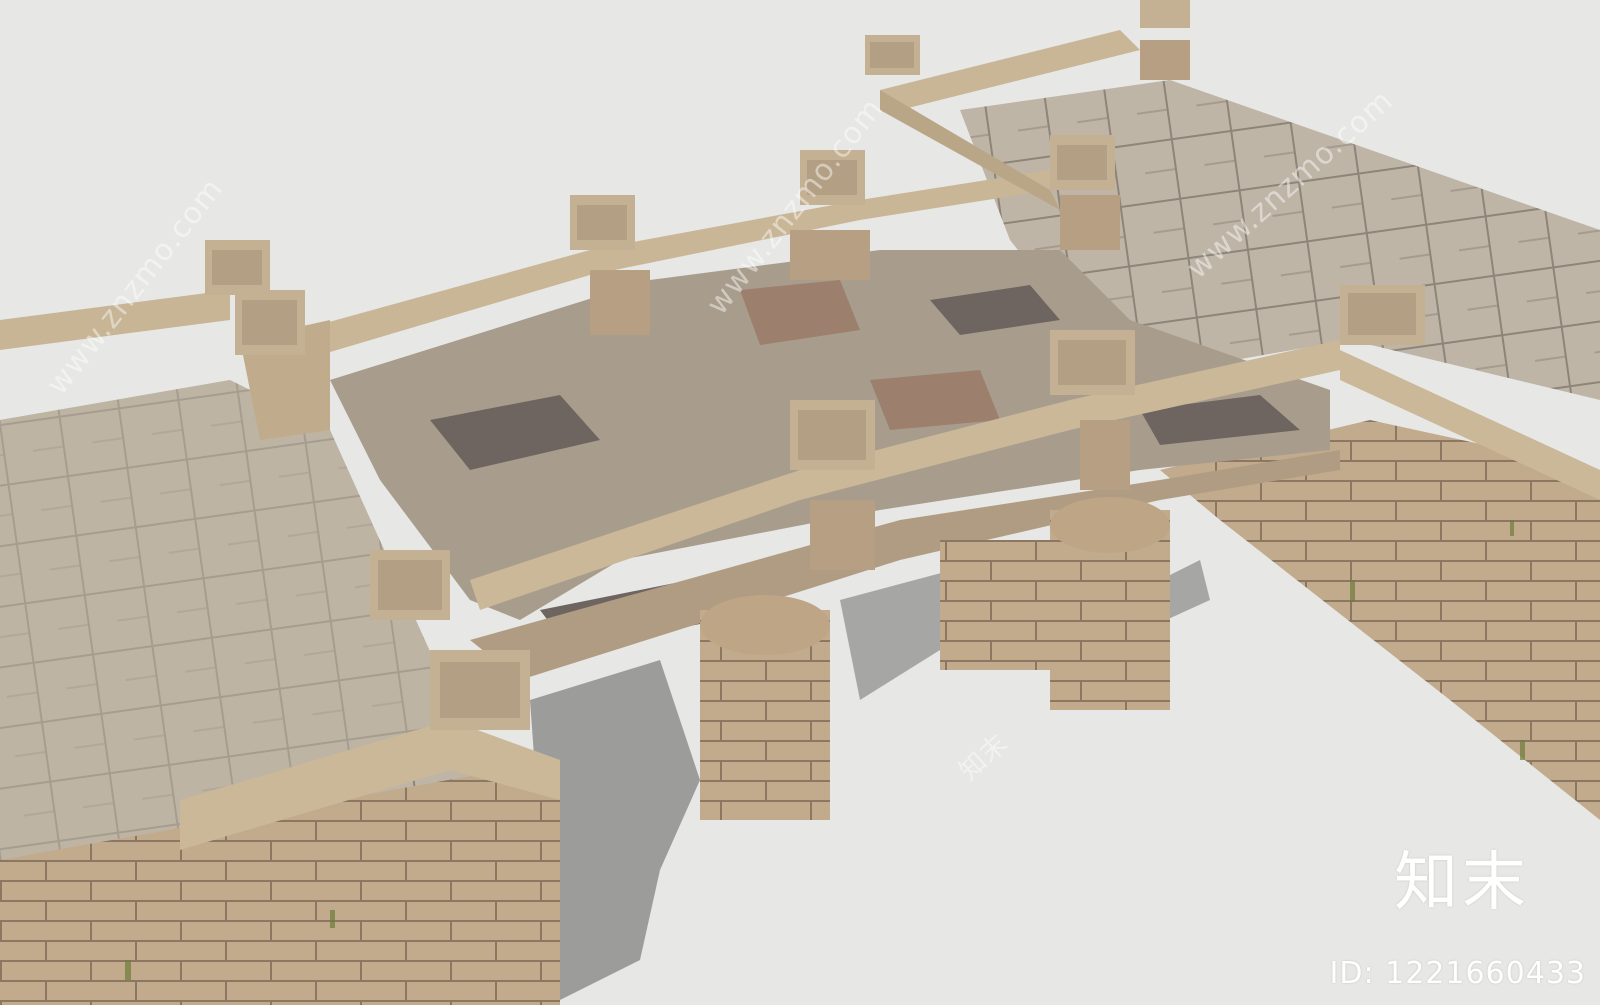 The image size is (1600, 1005). What do you see at coordinates (1462, 883) in the screenshot?
I see `watermark-brand-logo: 知末` at bounding box center [1462, 883].